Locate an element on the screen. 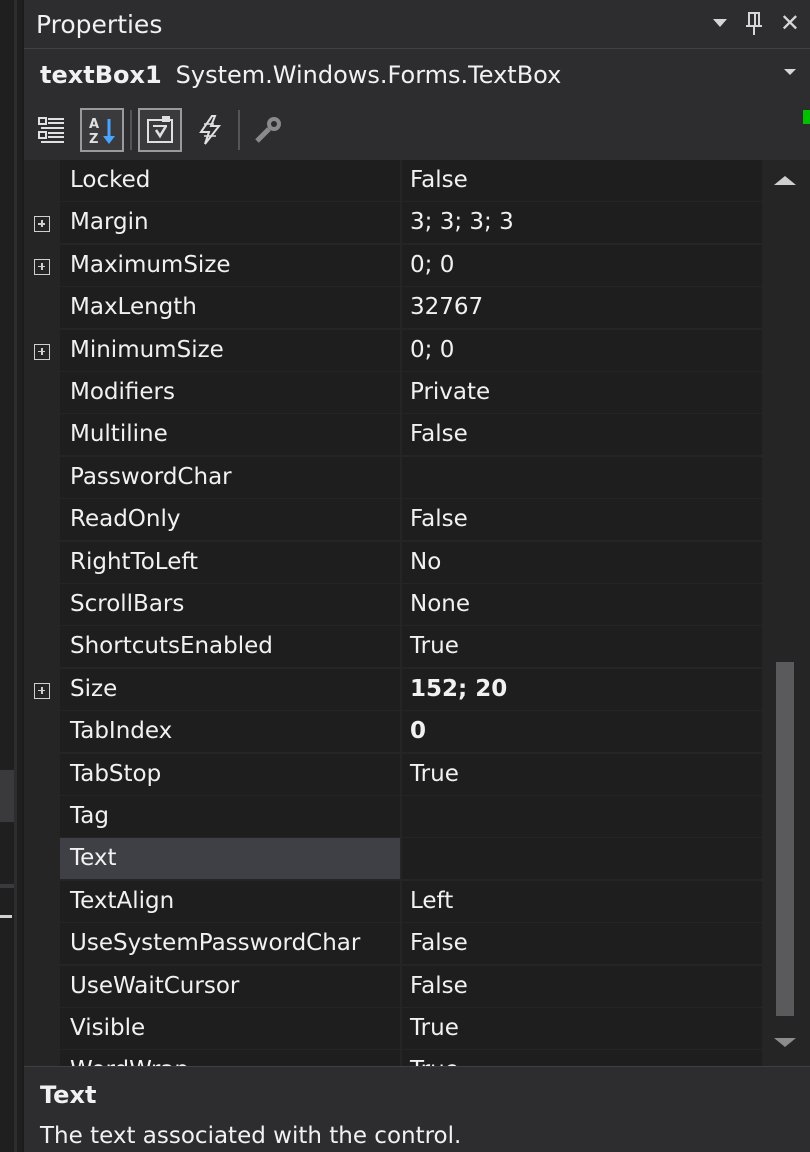  property-value: 0 is located at coordinates (582, 732).